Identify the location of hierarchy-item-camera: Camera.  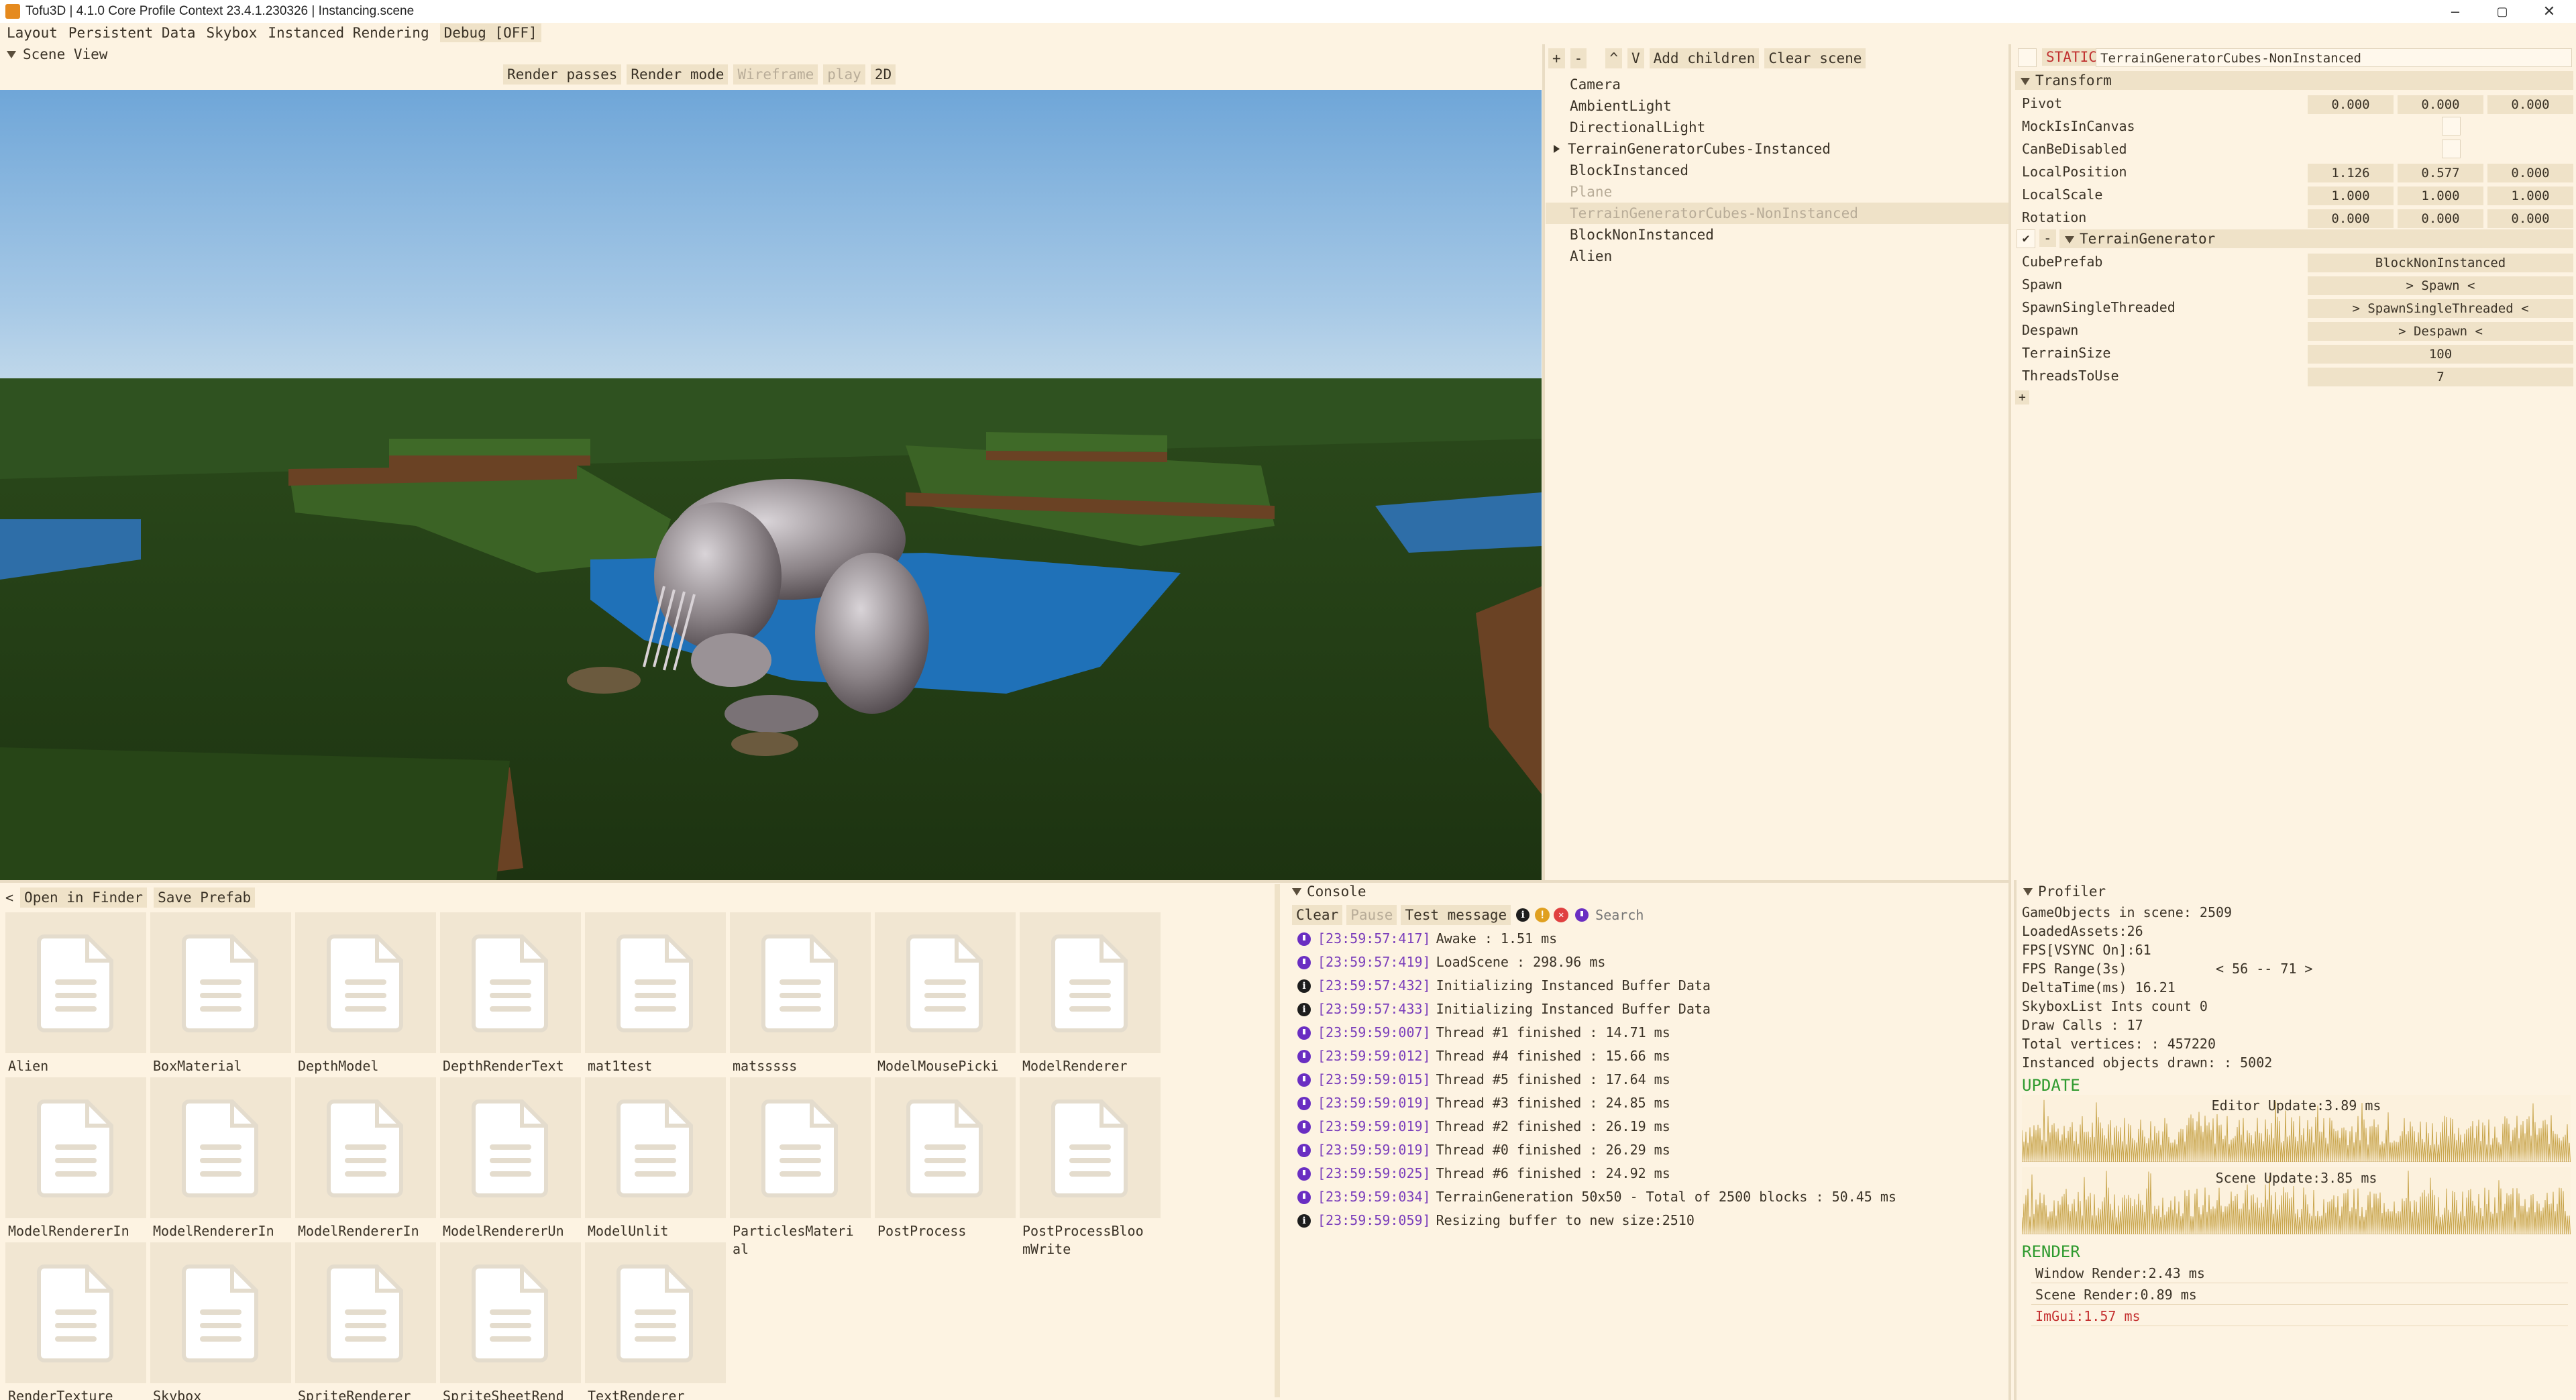
(1777, 84).